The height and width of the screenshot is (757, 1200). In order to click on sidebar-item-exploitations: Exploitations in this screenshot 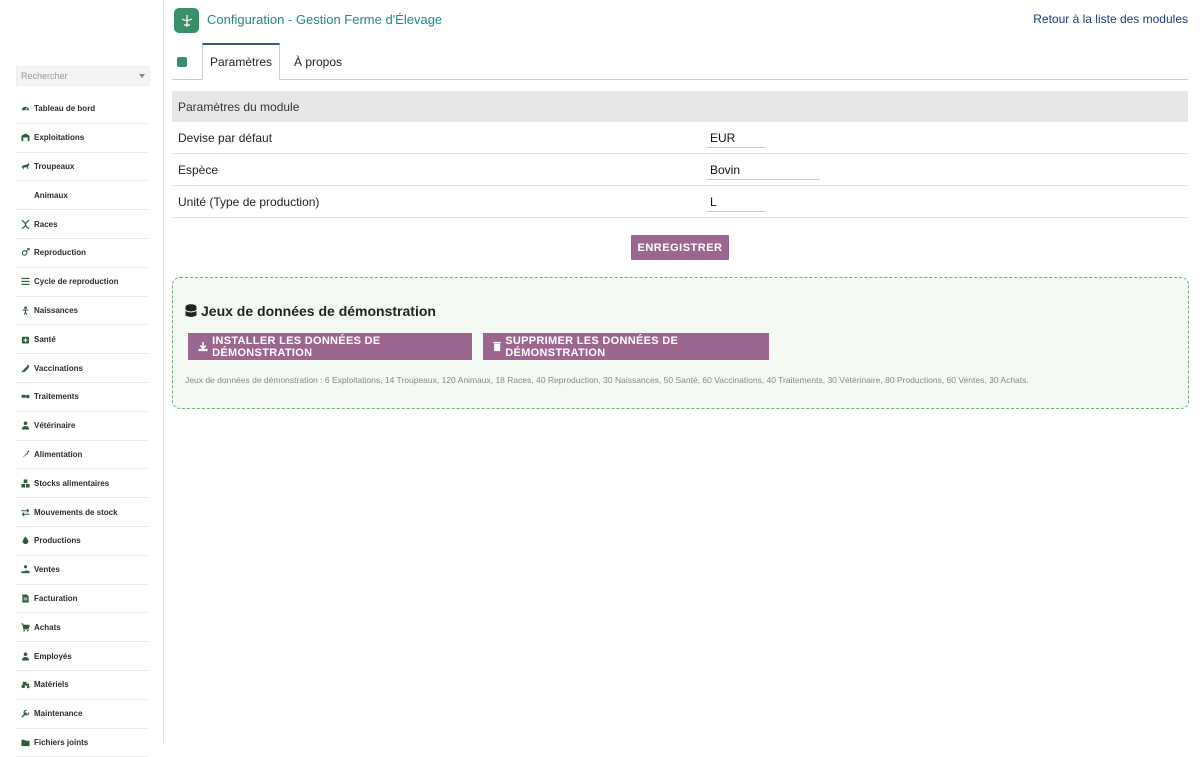, I will do `click(82, 138)`.